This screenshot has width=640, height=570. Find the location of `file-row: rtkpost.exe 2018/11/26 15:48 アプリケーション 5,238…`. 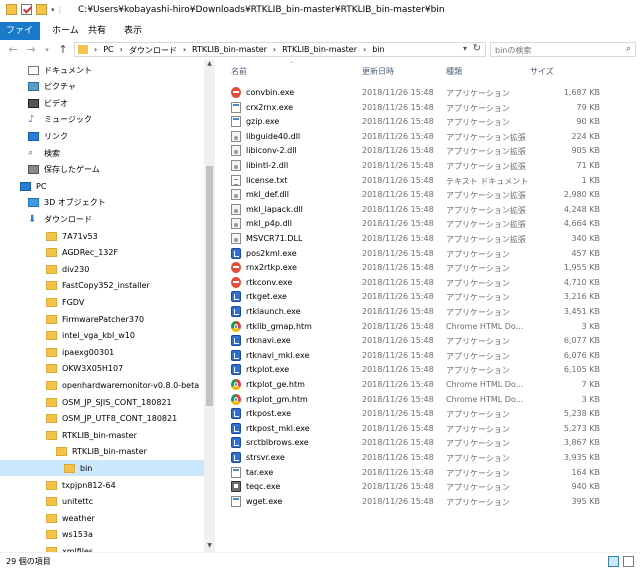

file-row: rtkpost.exe 2018/11/26 15:48 アプリケーション 5,238… is located at coordinates (428, 413).